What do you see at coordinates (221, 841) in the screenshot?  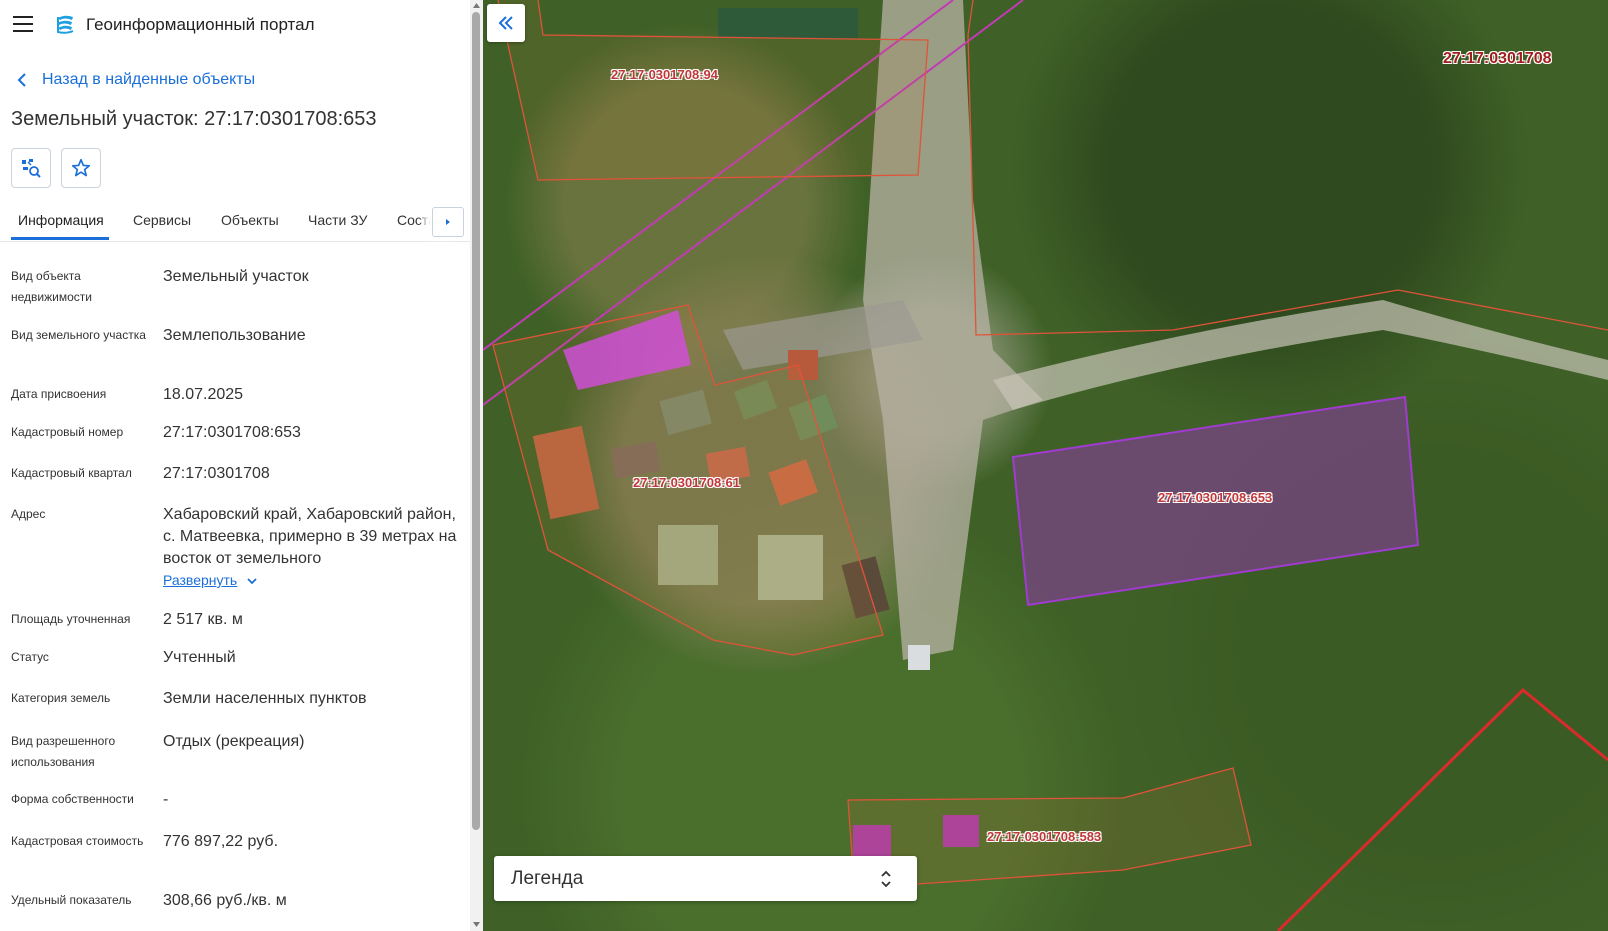 I see `property-value: 776 897,22 руб.` at bounding box center [221, 841].